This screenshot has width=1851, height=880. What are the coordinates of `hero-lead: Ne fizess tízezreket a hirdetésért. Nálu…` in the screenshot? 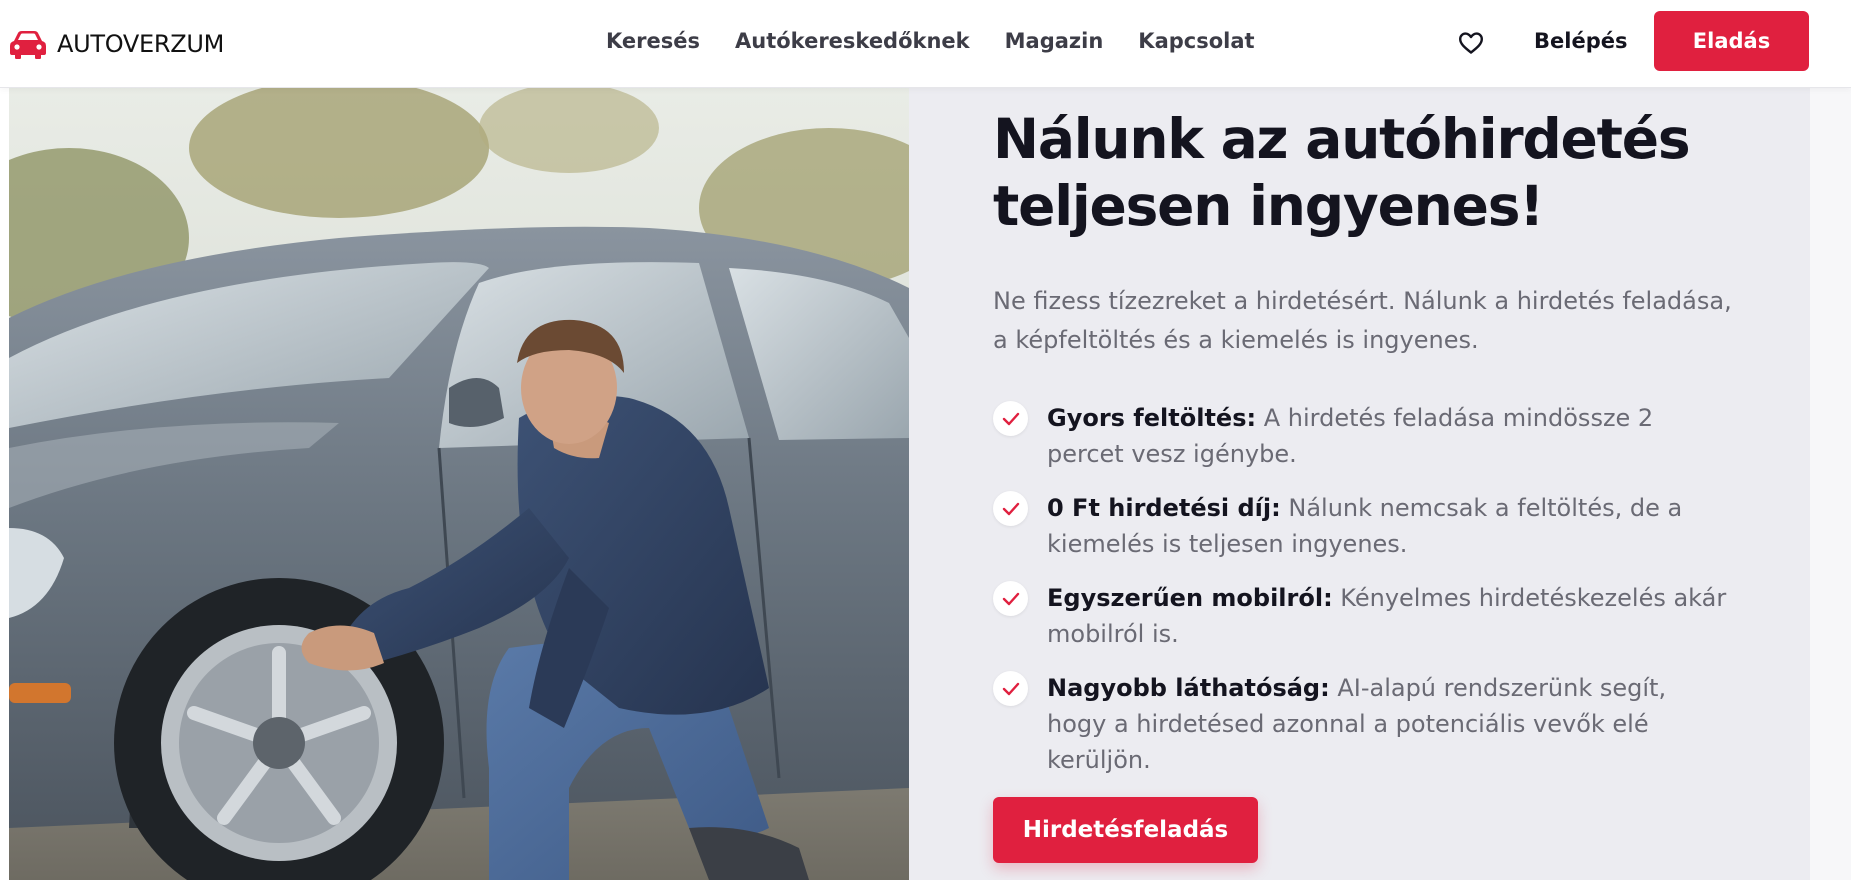 It's located at (1362, 320).